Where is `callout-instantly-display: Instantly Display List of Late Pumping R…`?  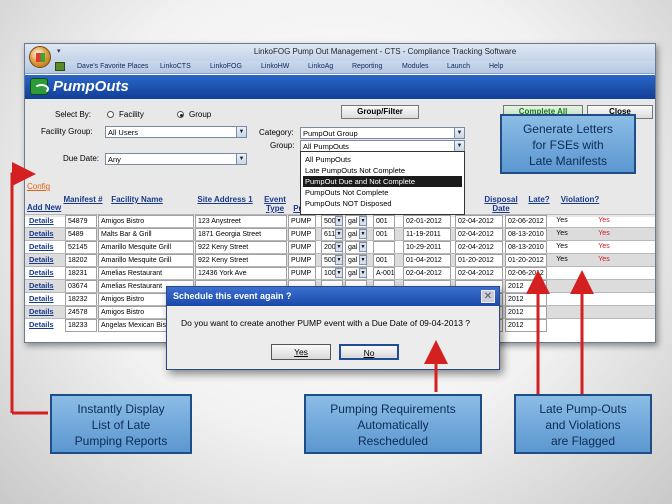 callout-instantly-display: Instantly Display List of Late Pumping R… is located at coordinates (121, 424).